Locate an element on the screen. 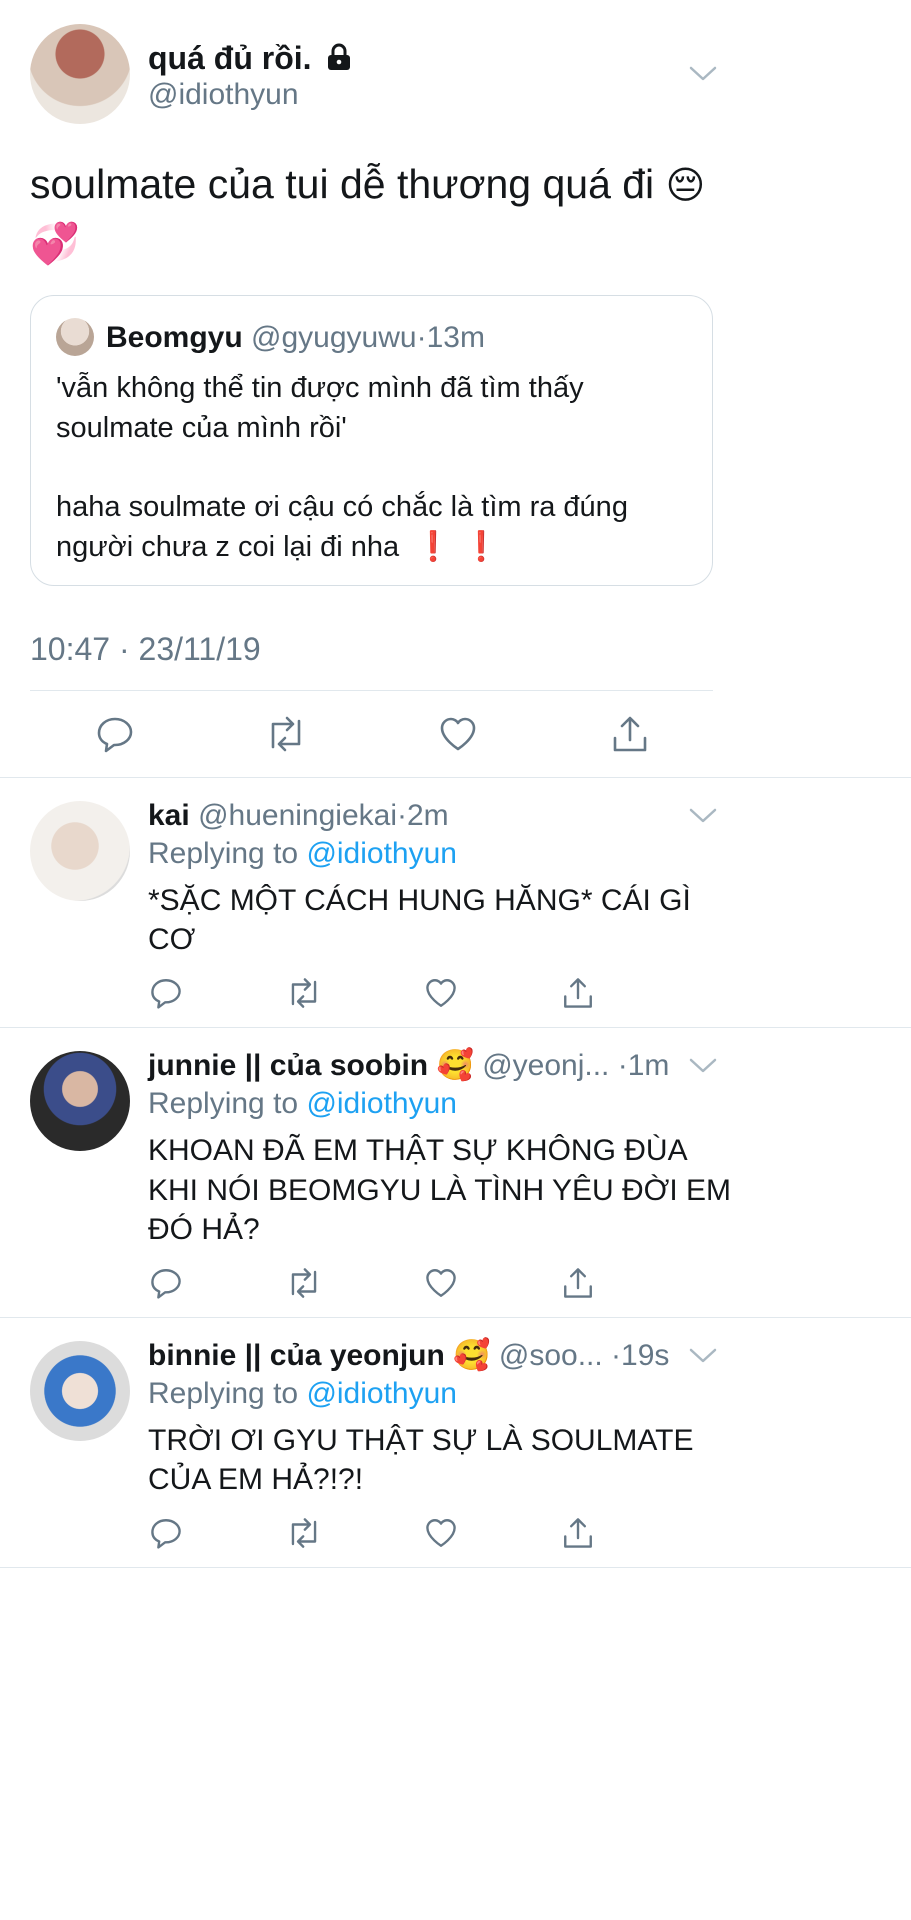  pensive-emoji: 😔 is located at coordinates (685, 186).